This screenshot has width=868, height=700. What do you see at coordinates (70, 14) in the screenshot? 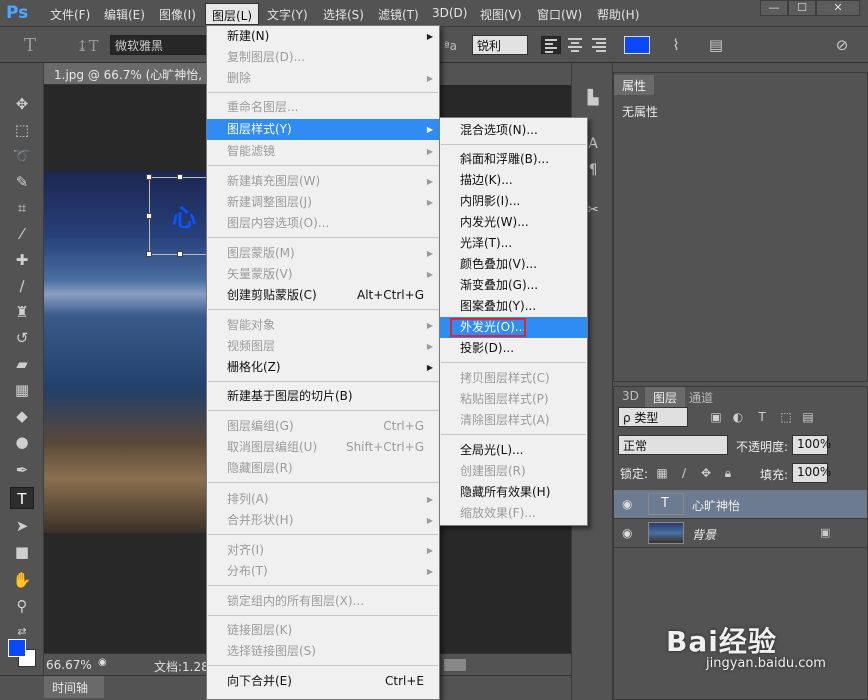
I see `menu-file: 文件(F)` at bounding box center [70, 14].